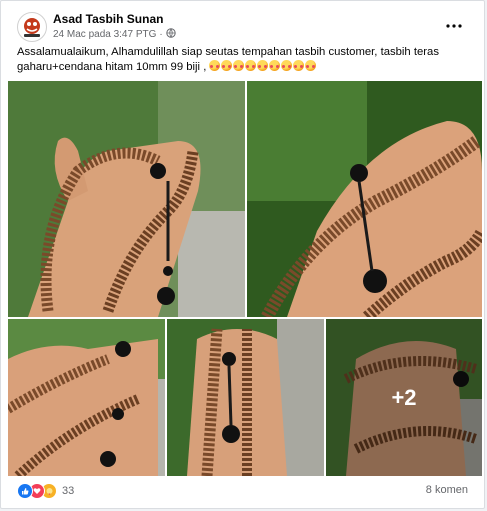 This screenshot has width=487, height=511. What do you see at coordinates (447, 490) in the screenshot?
I see `comments-count-link: 8 komen` at bounding box center [447, 490].